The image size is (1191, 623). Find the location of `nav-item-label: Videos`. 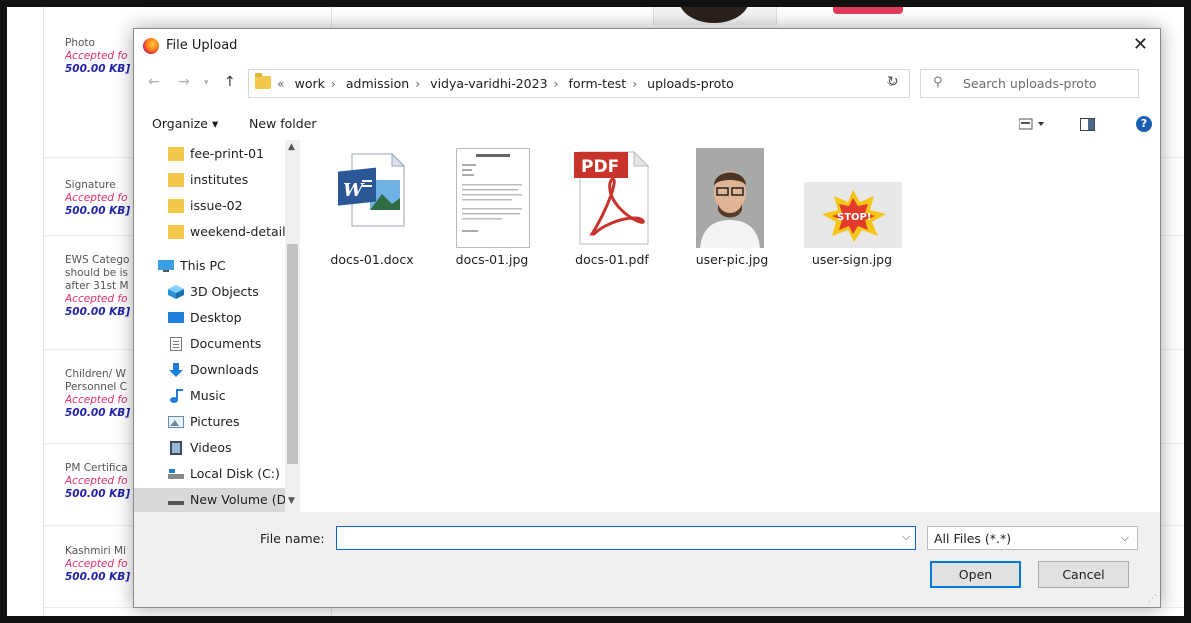

nav-item-label: Videos is located at coordinates (211, 447).